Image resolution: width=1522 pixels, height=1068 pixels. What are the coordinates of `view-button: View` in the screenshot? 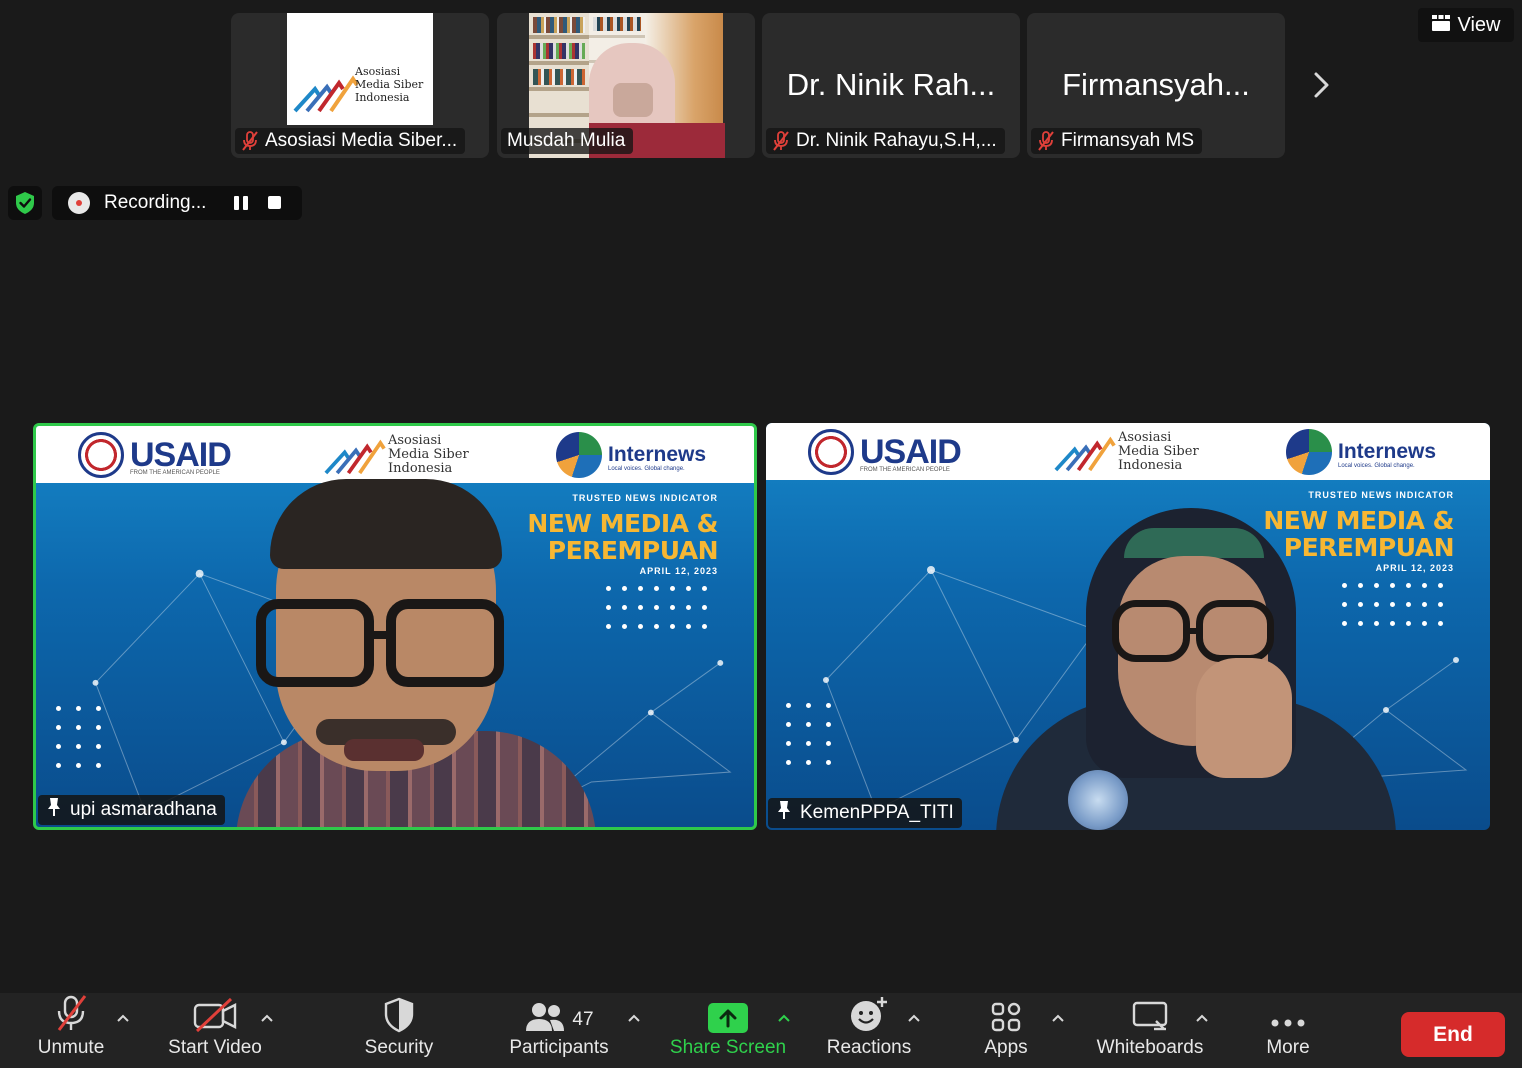 It's located at (1466, 25).